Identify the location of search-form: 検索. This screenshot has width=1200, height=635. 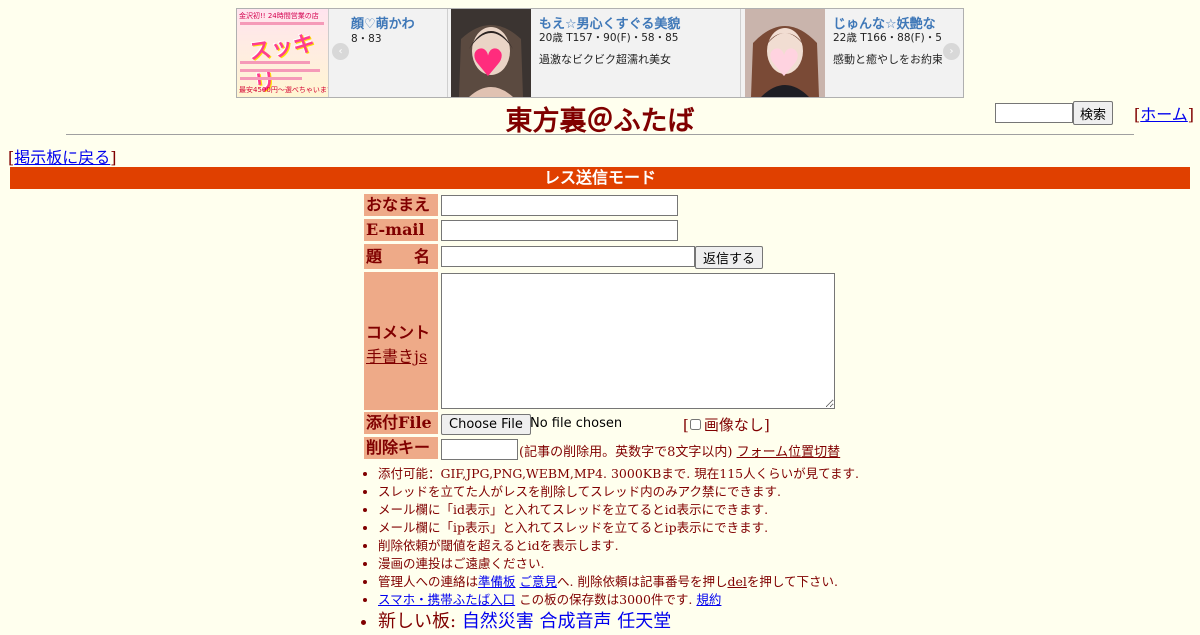
(1054, 113).